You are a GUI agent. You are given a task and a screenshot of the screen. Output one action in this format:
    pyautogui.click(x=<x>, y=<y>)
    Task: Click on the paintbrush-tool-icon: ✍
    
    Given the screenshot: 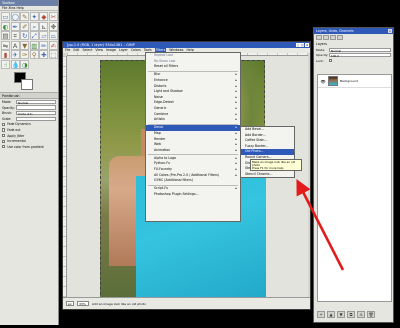 What is the action you would take?
    pyautogui.click(x=53, y=45)
    